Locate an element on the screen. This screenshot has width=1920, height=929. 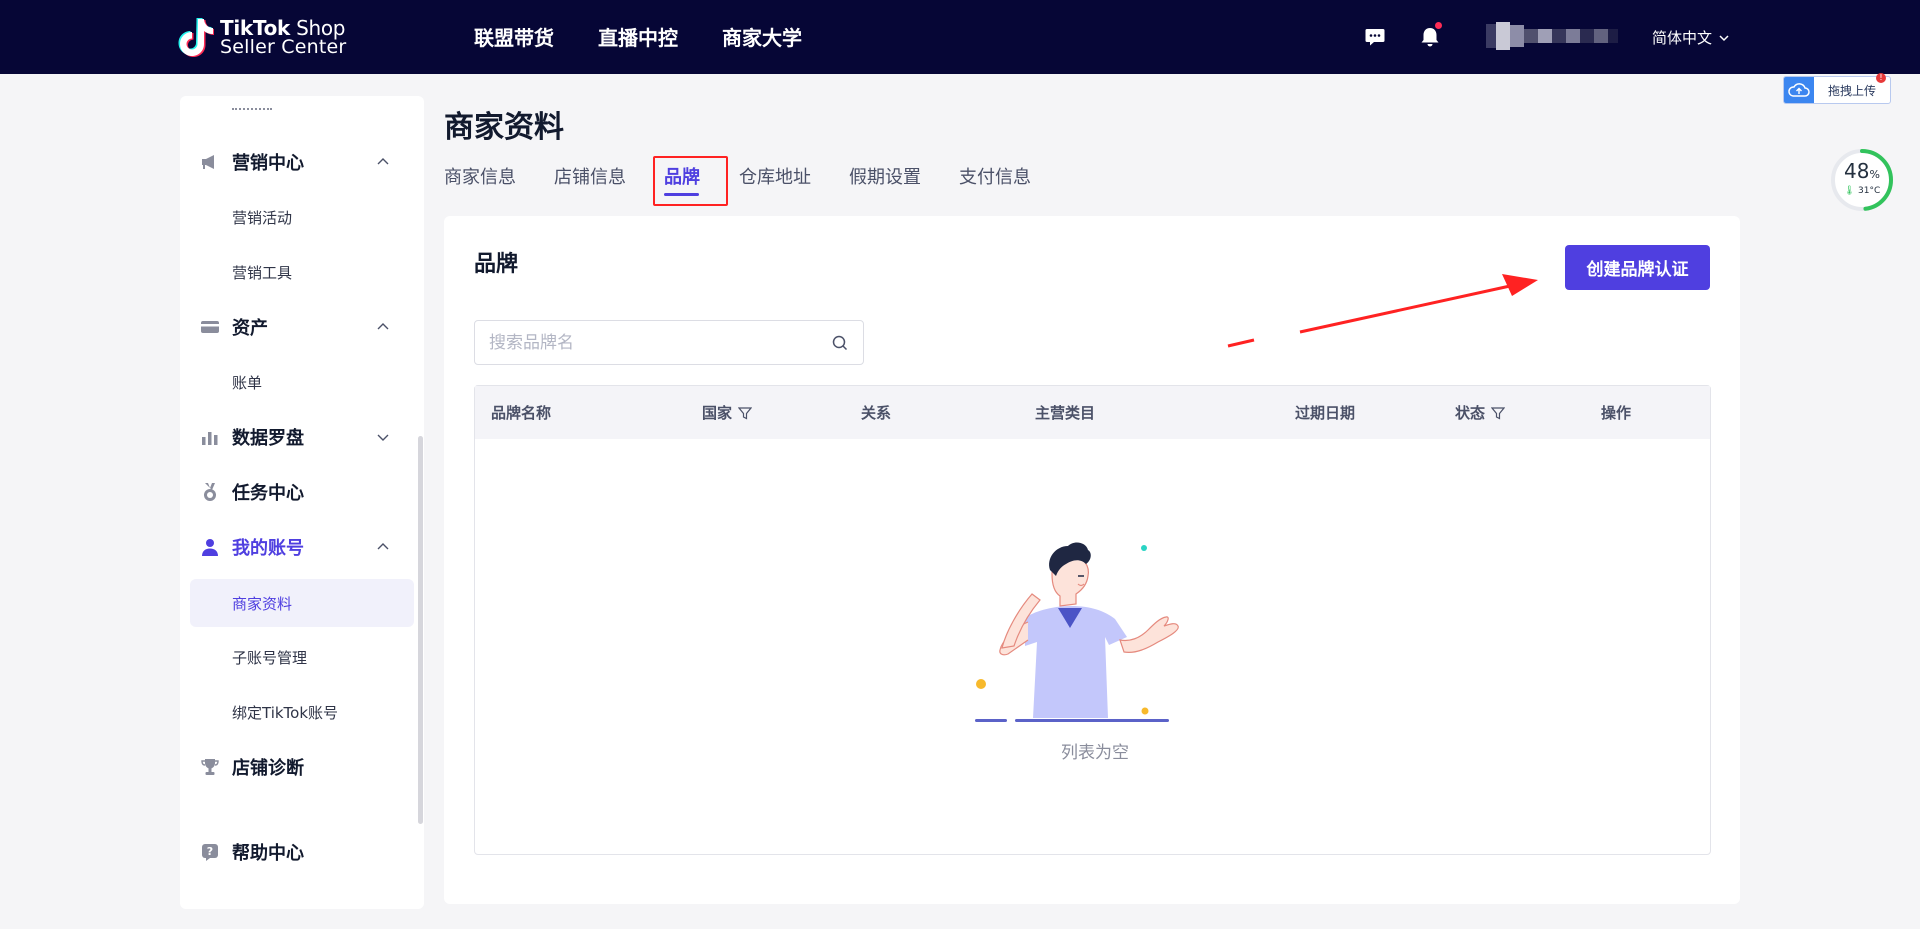
sidebar-group-label: 数据罗盘 is located at coordinates (268, 438).